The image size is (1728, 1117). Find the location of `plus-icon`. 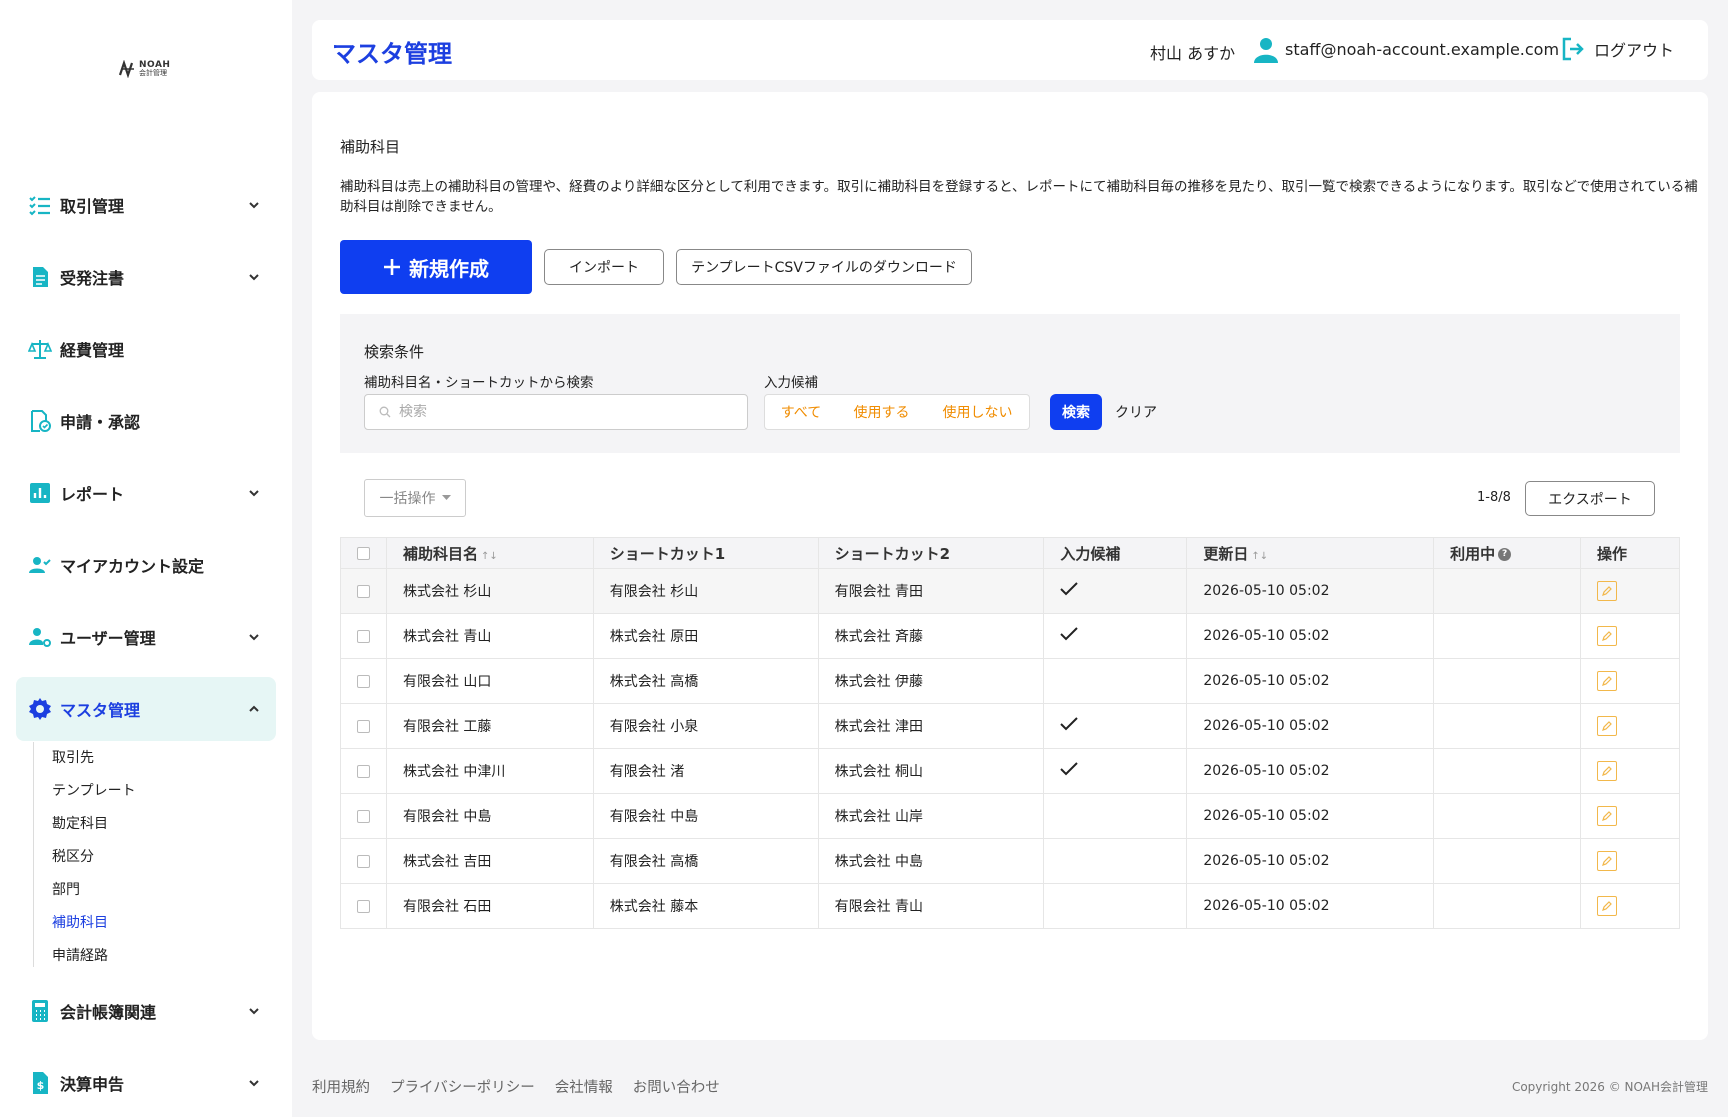

plus-icon is located at coordinates (392, 267).